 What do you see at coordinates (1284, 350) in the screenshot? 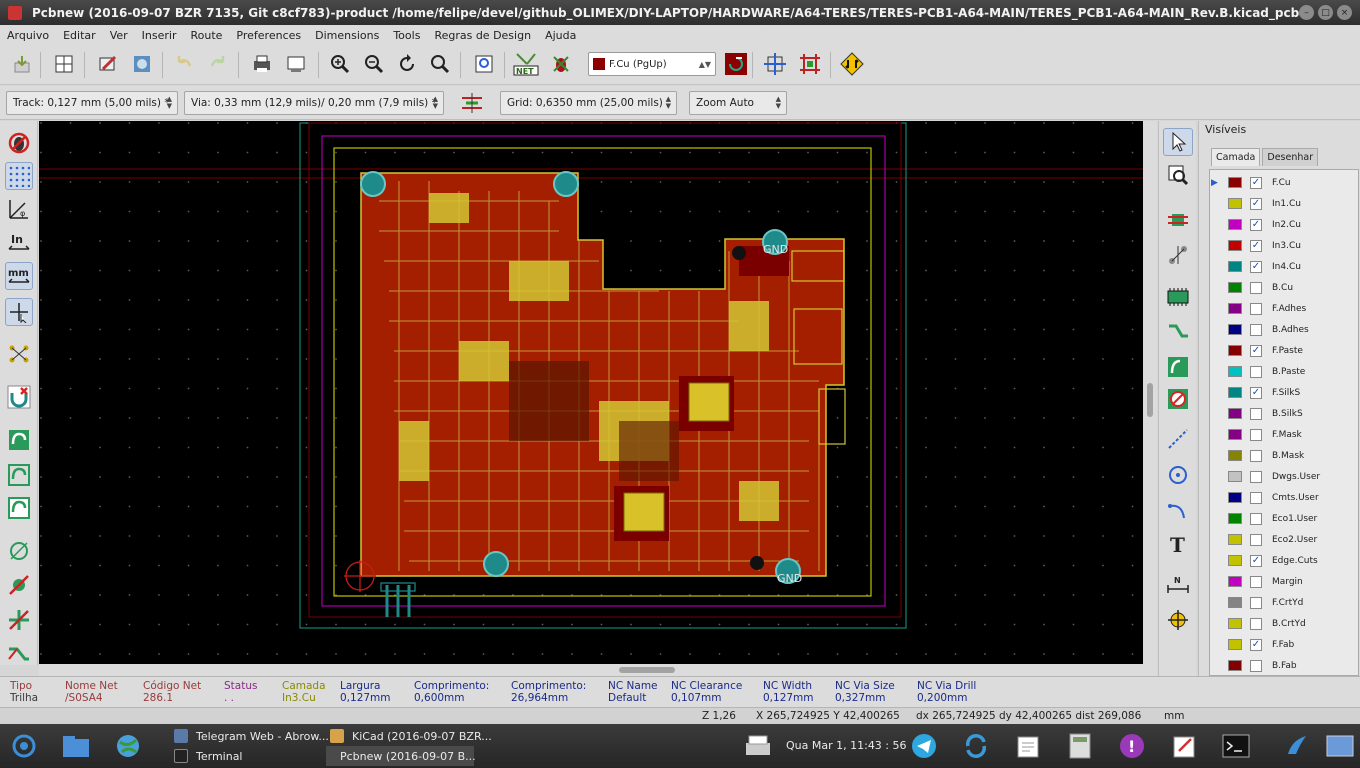
I see `layer-row-f-paste: ✓ F.Paste` at bounding box center [1284, 350].